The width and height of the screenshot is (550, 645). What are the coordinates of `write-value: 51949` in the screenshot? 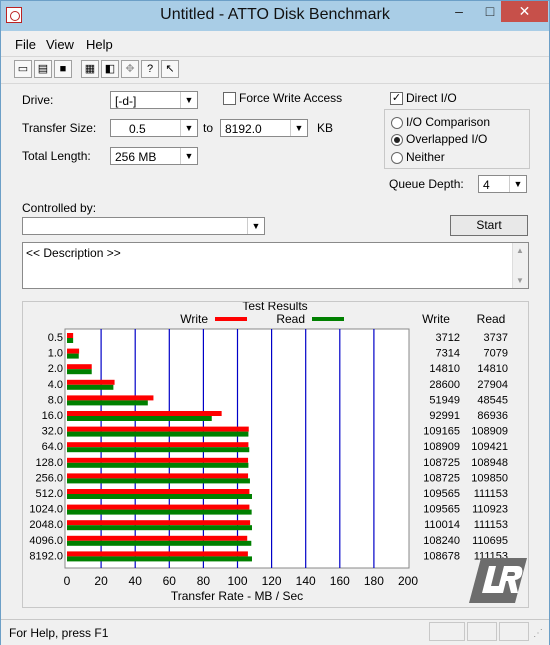 It's located at (444, 400).